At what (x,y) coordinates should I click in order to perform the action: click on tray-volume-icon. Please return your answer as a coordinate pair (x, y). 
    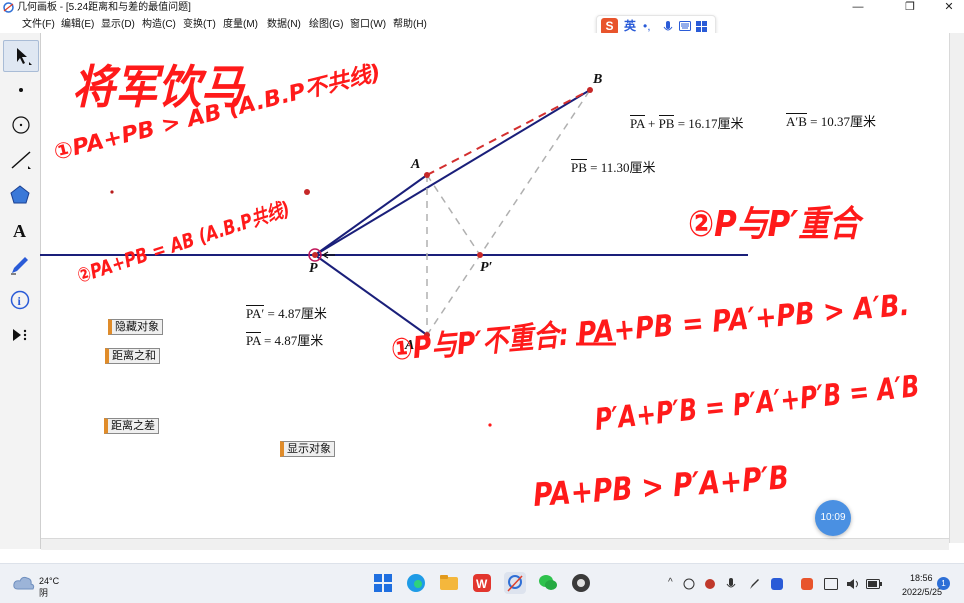
    Looking at the image, I should click on (853, 584).